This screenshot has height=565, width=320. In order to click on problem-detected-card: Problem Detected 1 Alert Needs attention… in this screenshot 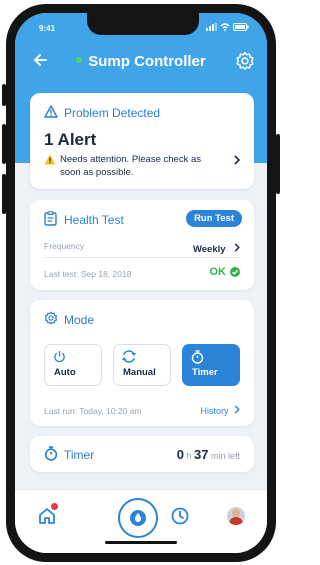, I will do `click(142, 141)`.